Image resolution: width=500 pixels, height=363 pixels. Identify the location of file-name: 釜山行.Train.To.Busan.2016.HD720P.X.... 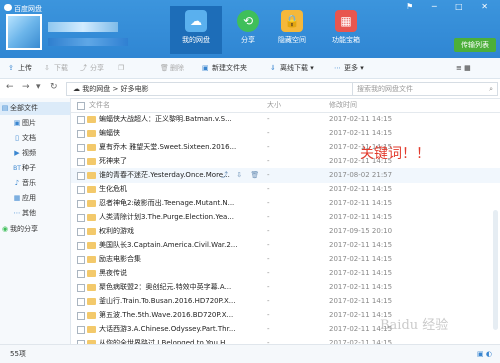
(173, 301).